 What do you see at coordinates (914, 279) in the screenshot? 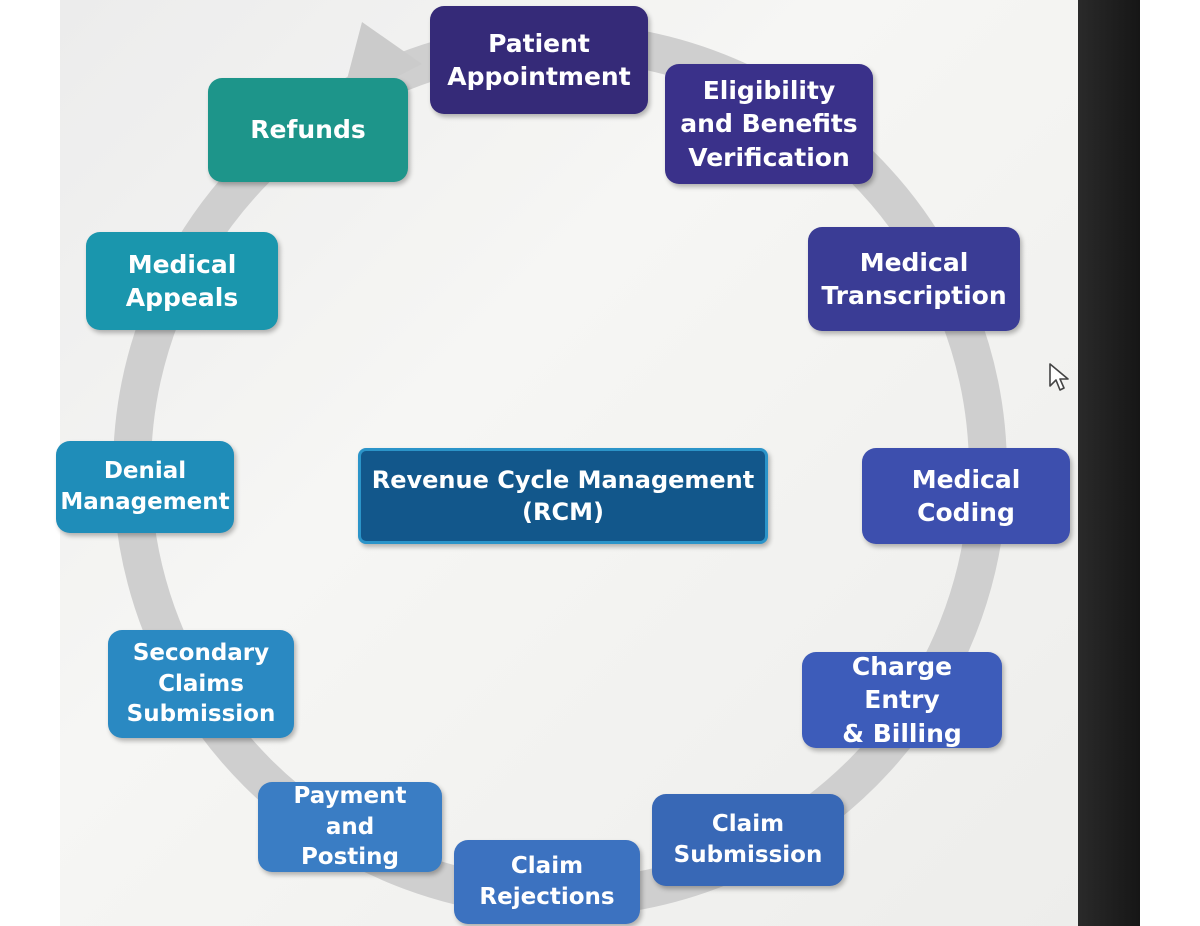
I see `step-medical-transcription: Medical Transcription` at bounding box center [914, 279].